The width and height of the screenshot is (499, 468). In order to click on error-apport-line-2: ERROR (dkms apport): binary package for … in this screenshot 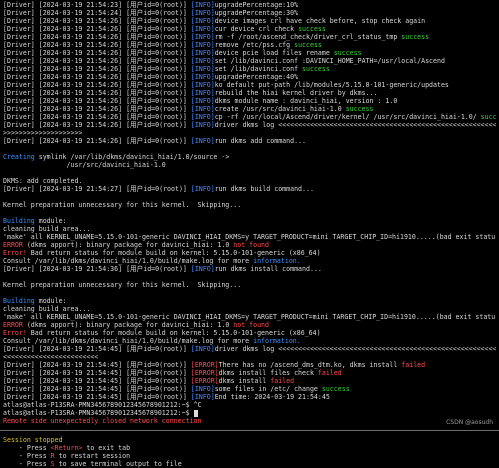, I will do `click(136, 325)`.